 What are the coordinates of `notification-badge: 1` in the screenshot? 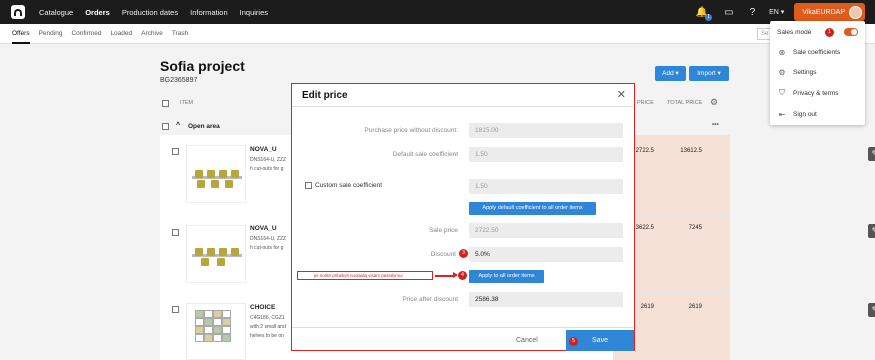 It's located at (709, 17).